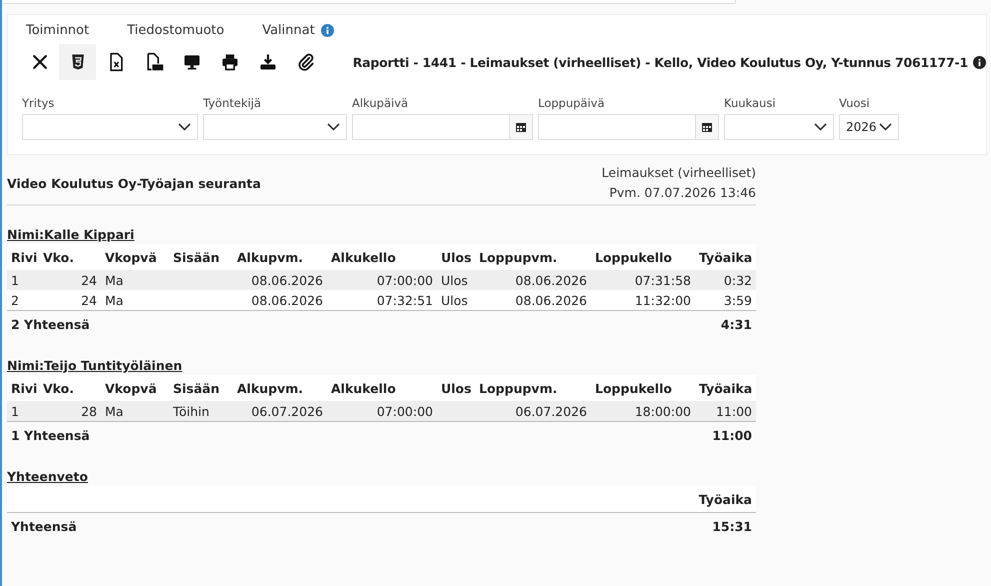  Describe the element at coordinates (134, 183) in the screenshot. I see `report-heading: Video Koulutus Oy-Työajan seuranta` at that location.